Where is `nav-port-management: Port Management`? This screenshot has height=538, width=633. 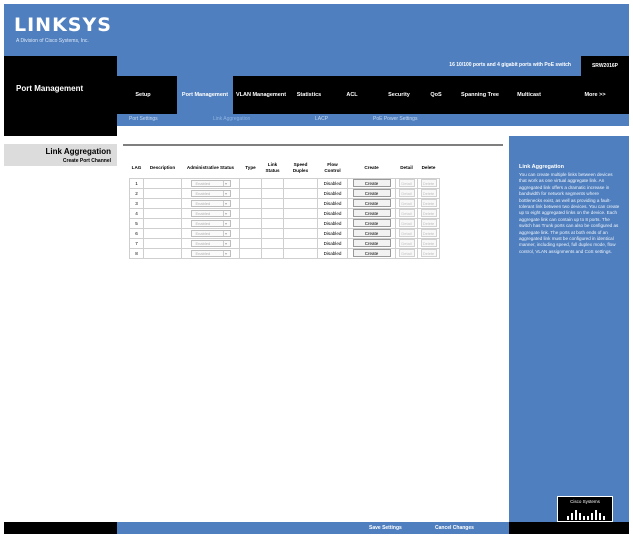 nav-port-management: Port Management is located at coordinates (205, 95).